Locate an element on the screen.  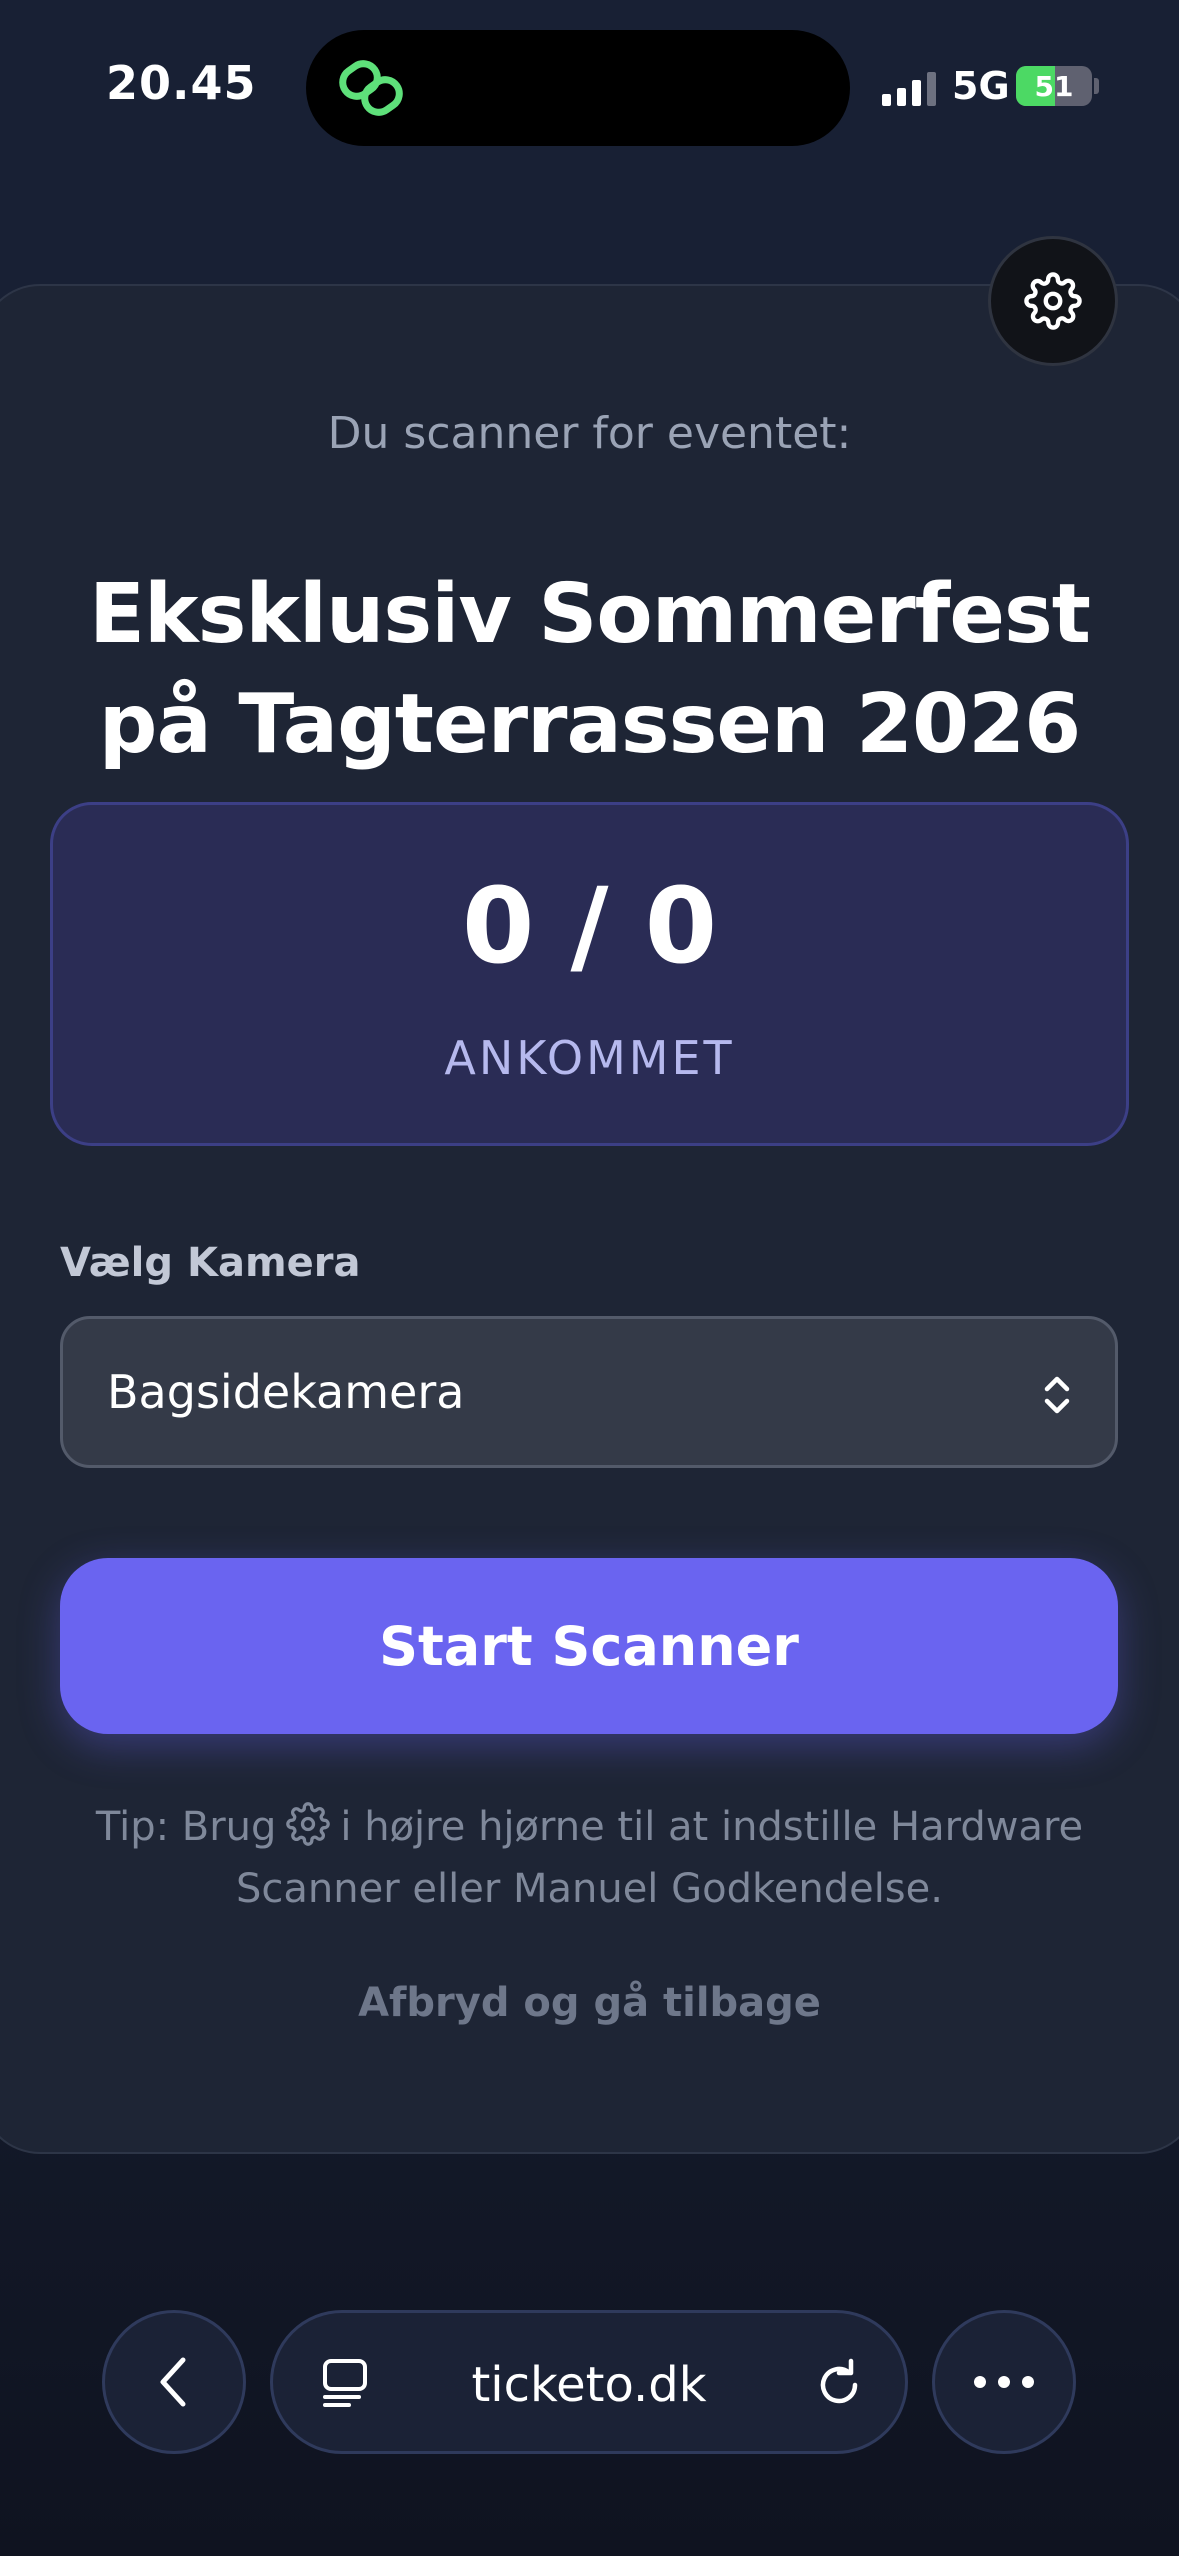
battery-icon: 51 is located at coordinates (1054, 86).